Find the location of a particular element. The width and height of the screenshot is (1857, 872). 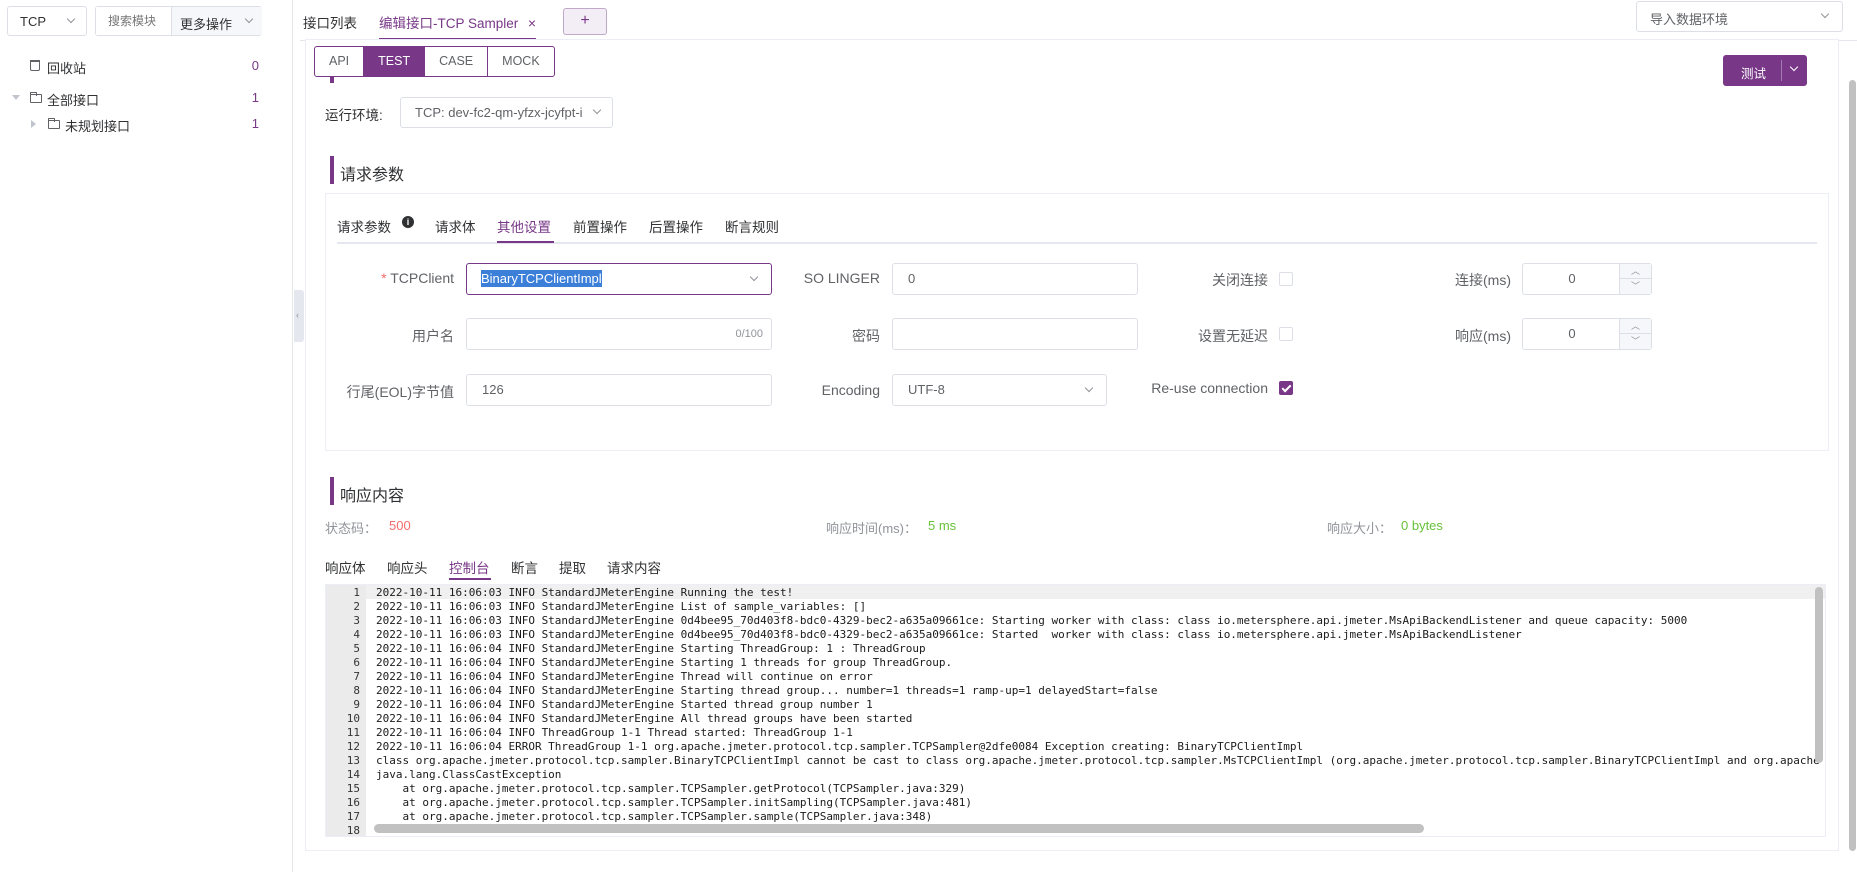

connect-timeout-stepper: 0 ︿ ﹀ is located at coordinates (1587, 279).